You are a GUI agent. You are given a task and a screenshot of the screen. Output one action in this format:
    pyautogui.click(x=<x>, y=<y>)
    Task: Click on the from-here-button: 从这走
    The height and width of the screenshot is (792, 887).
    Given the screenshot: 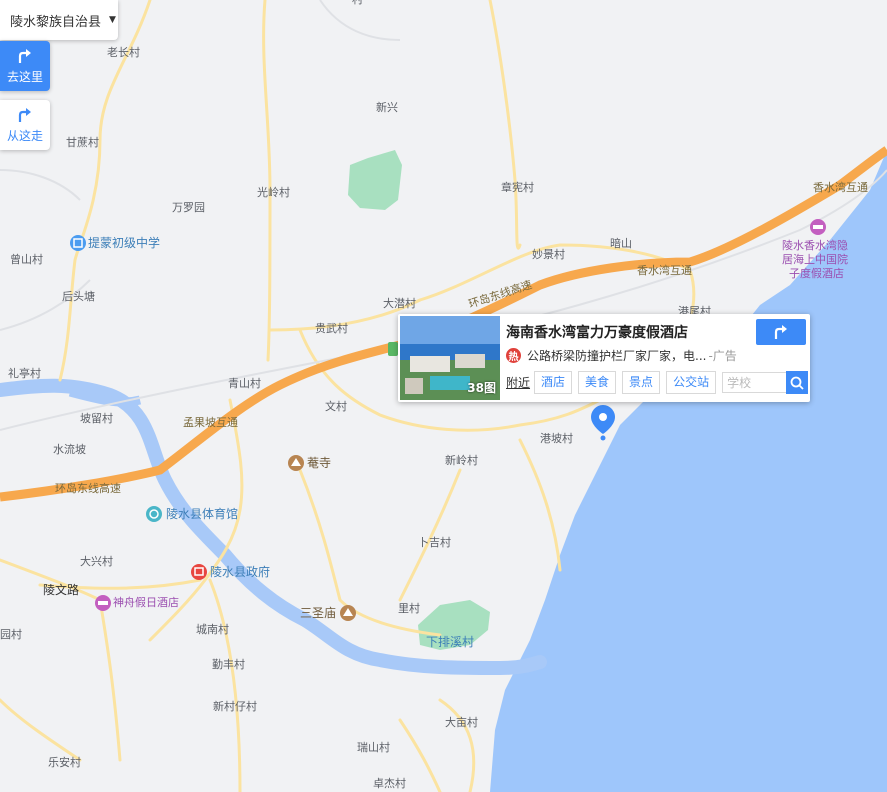 What is the action you would take?
    pyautogui.click(x=25, y=125)
    